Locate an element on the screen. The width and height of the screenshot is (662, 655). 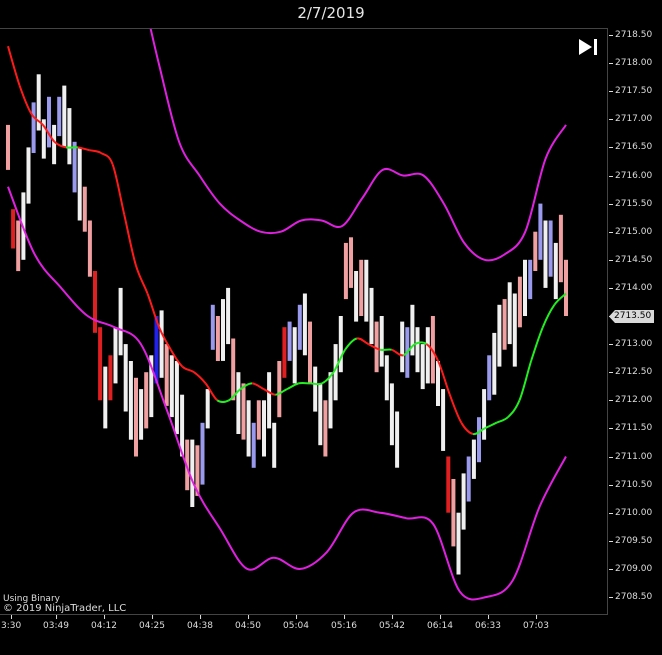
skip-to-end-icon is located at coordinates (589, 47).